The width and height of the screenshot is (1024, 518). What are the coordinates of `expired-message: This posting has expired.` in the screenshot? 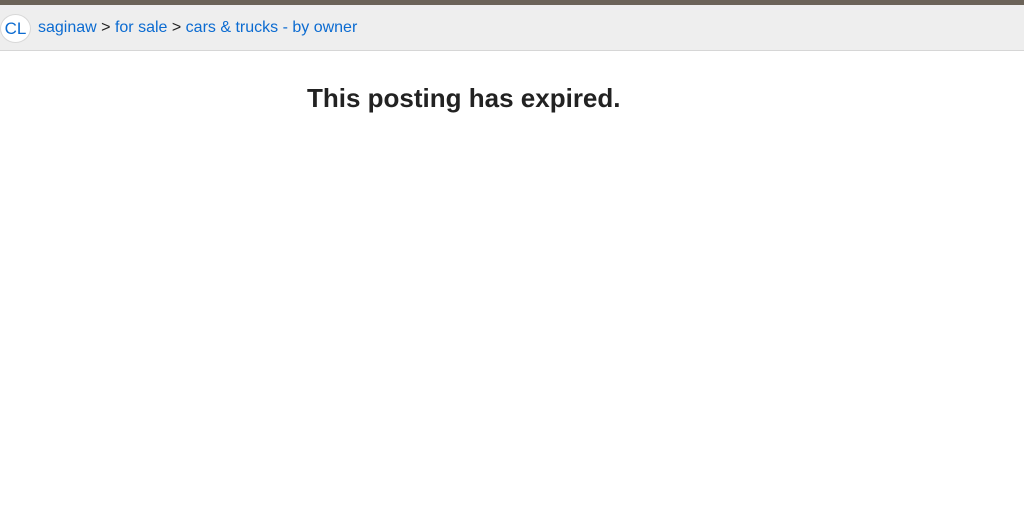 It's located at (464, 98).